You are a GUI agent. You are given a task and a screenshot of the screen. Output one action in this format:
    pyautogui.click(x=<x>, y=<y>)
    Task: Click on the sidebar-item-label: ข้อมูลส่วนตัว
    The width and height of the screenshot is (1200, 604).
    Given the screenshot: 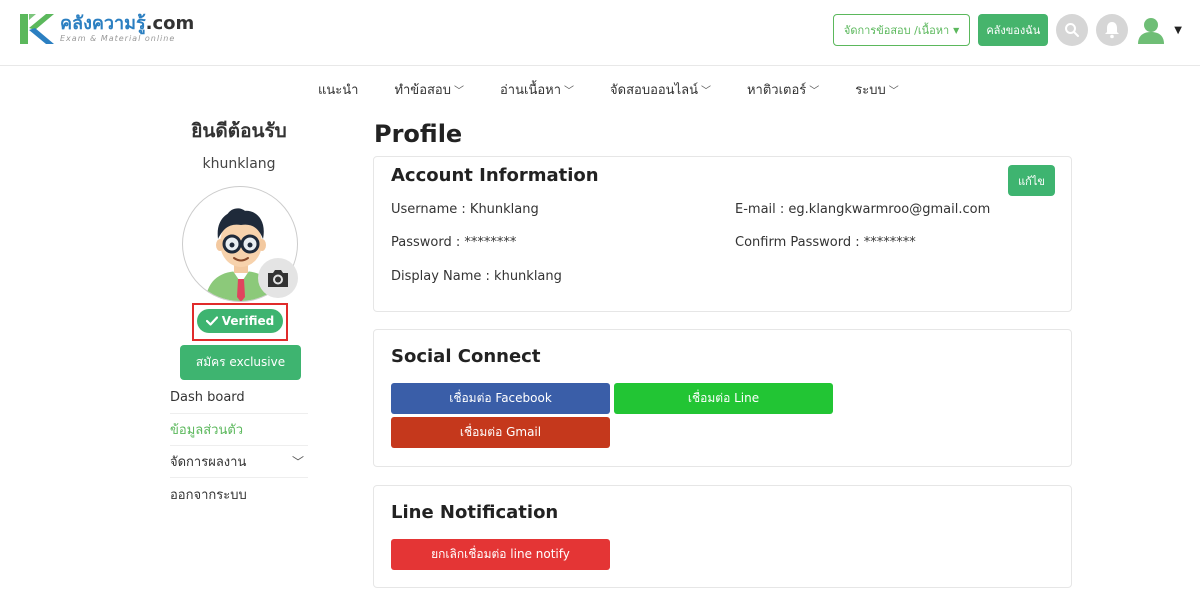 What is the action you would take?
    pyautogui.click(x=207, y=430)
    